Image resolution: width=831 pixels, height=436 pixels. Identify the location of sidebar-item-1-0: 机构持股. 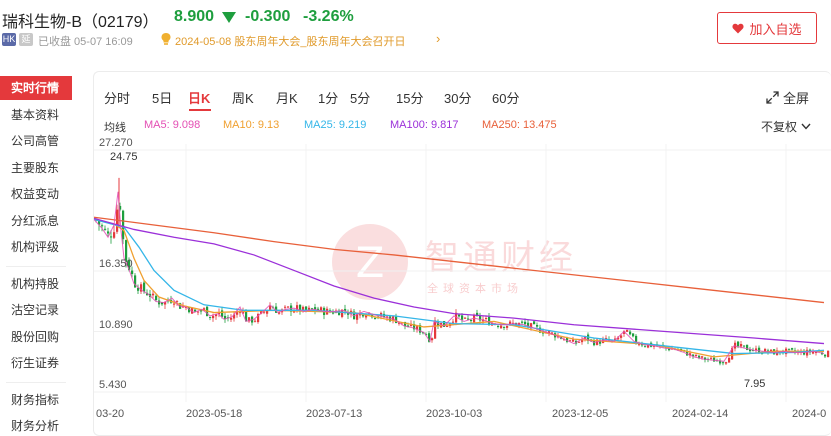
(36, 284).